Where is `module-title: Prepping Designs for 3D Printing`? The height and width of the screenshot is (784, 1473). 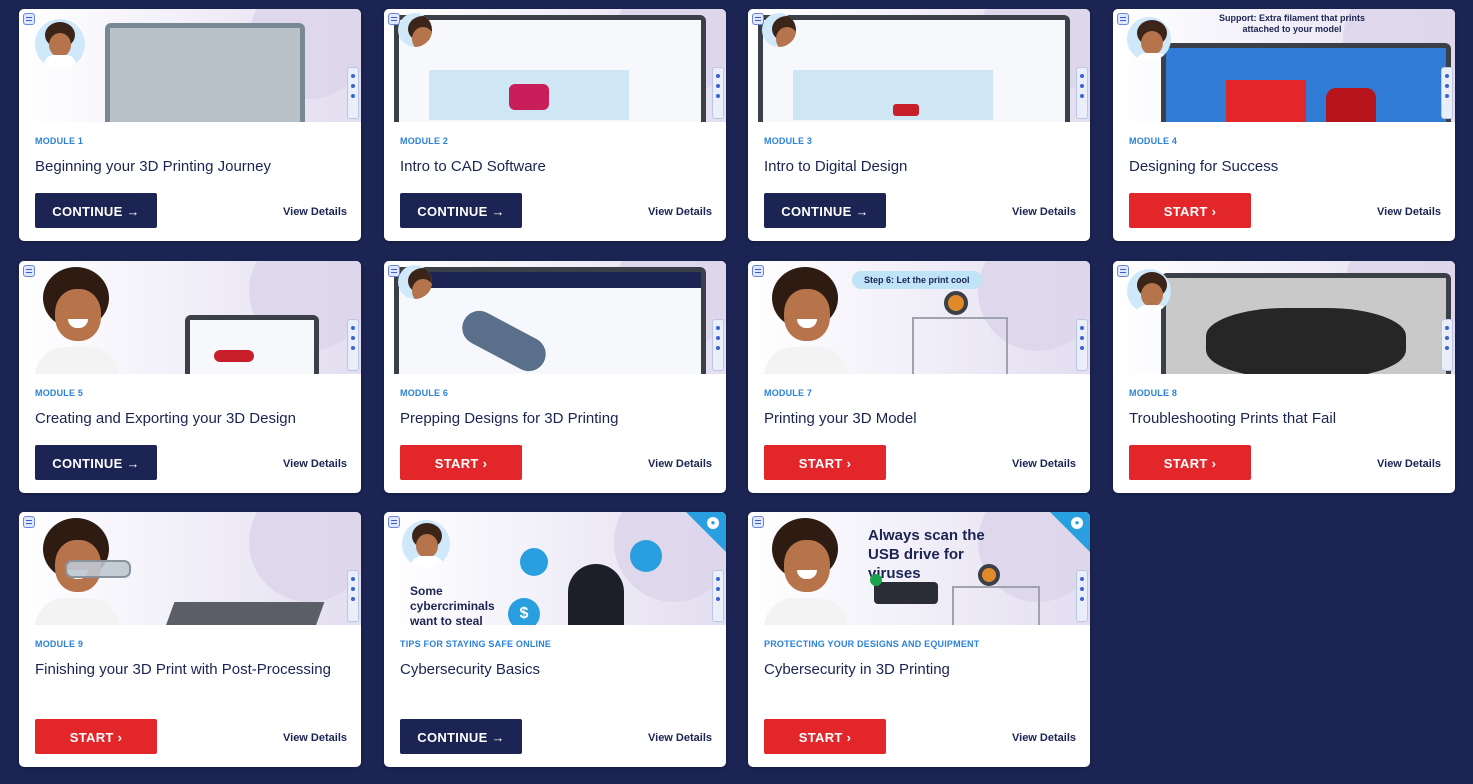 module-title: Prepping Designs for 3D Printing is located at coordinates (555, 419).